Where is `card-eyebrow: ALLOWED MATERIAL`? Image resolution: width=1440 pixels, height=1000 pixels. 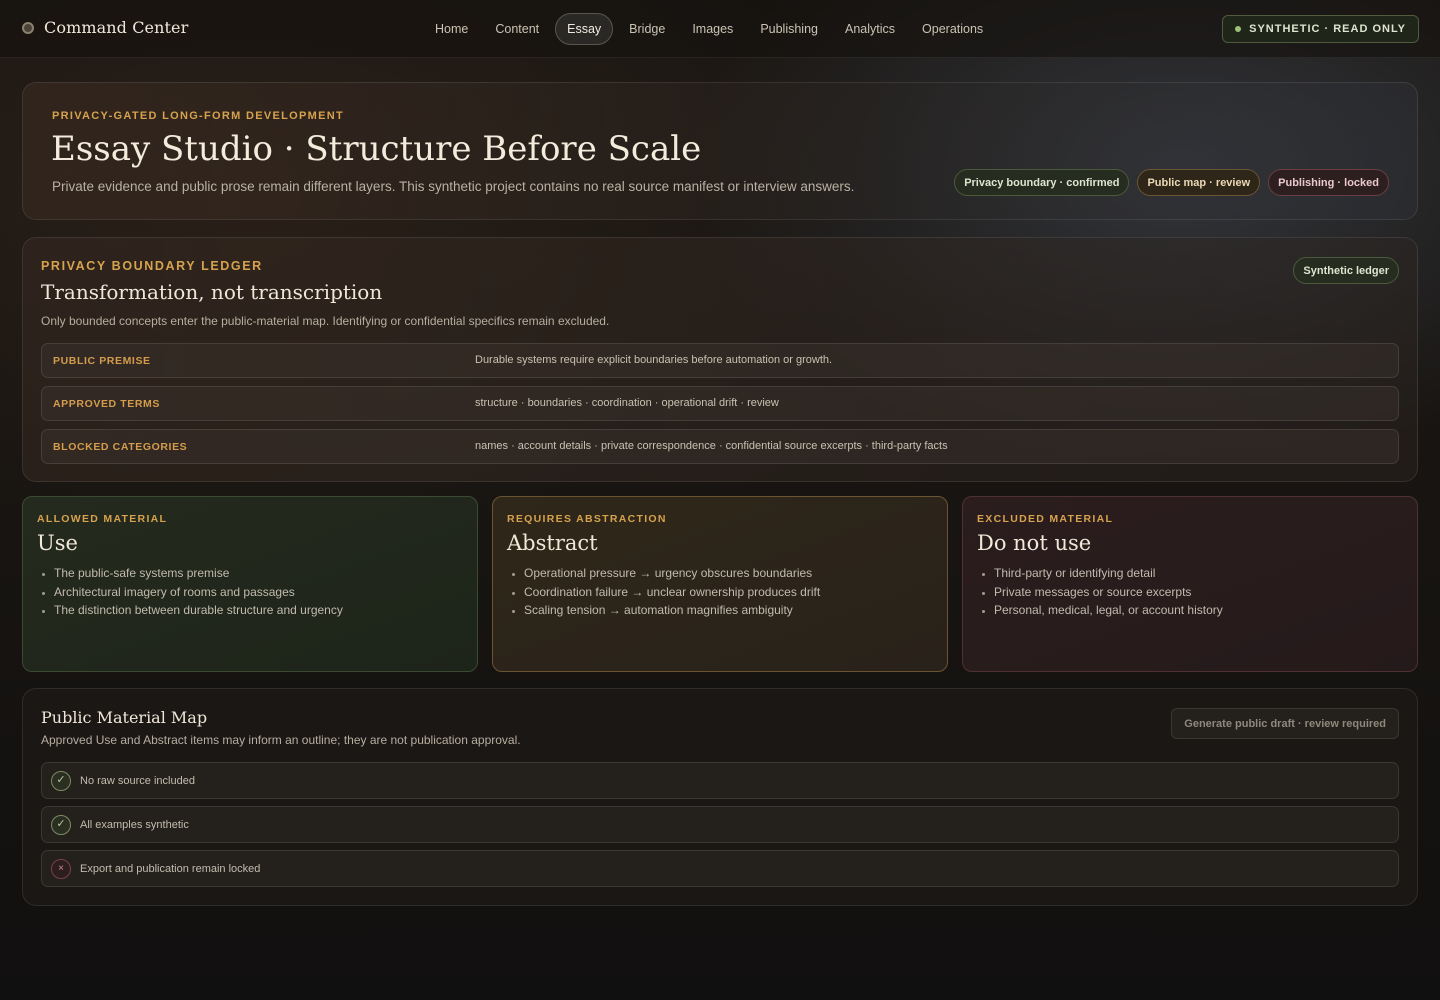 card-eyebrow: ALLOWED MATERIAL is located at coordinates (102, 519).